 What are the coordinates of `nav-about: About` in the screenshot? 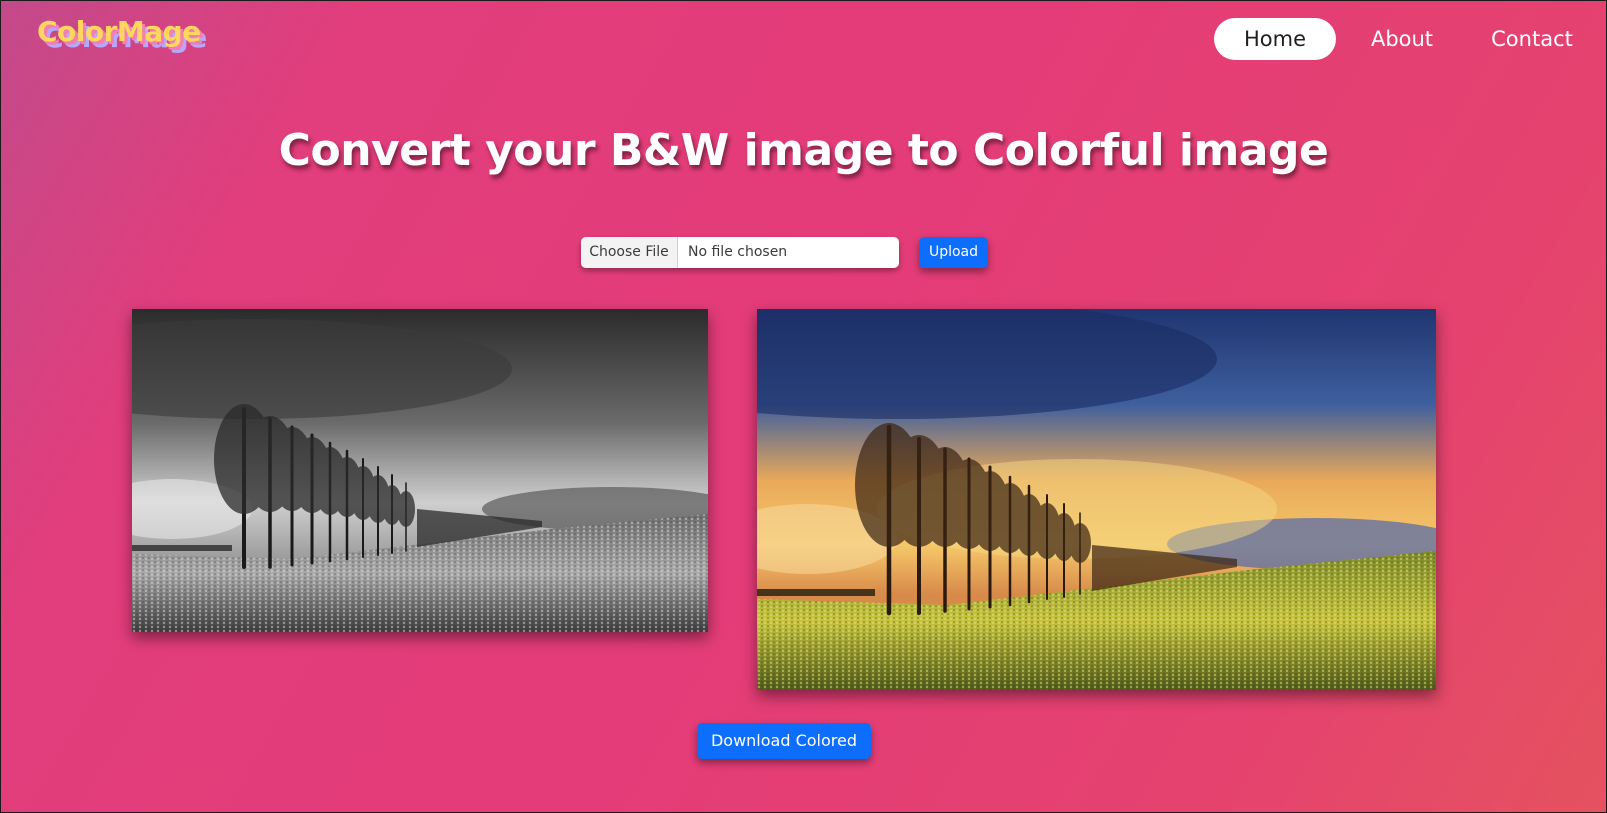 It's located at (1402, 39).